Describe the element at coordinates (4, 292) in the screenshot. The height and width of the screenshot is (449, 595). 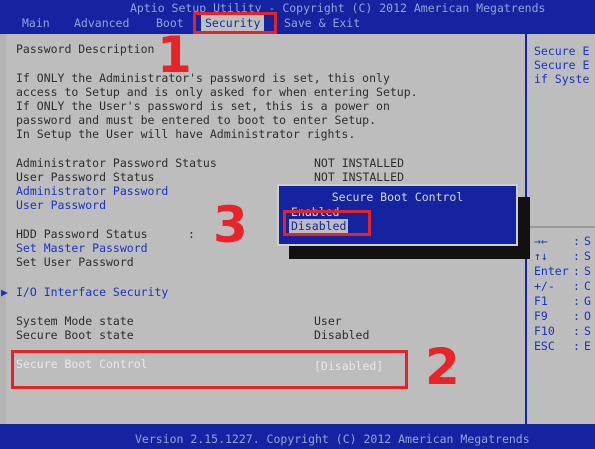
I see `submenu-arrow-icon: ▶` at that location.